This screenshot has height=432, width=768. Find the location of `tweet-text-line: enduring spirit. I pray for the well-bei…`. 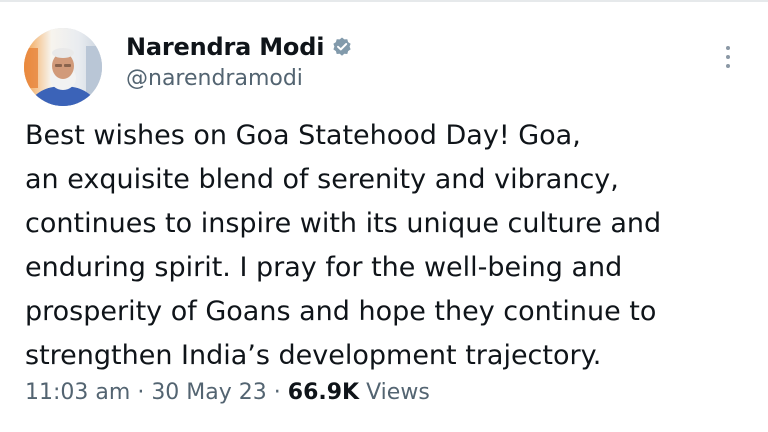

tweet-text-line: enduring spirit. I pray for the well-bei… is located at coordinates (324, 267).